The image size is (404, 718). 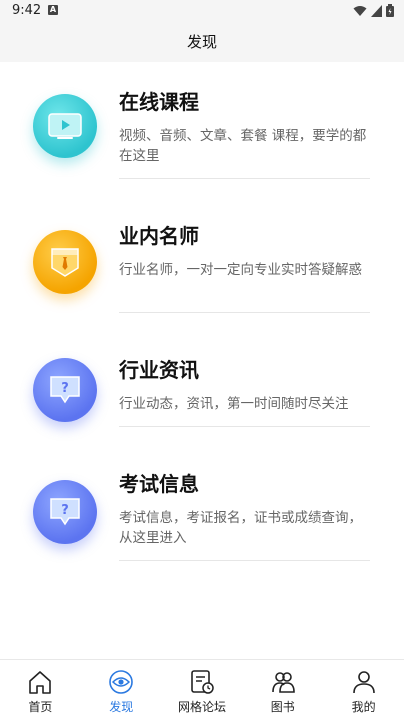 I want to click on tab-discover: 发现, so click(x=121, y=689).